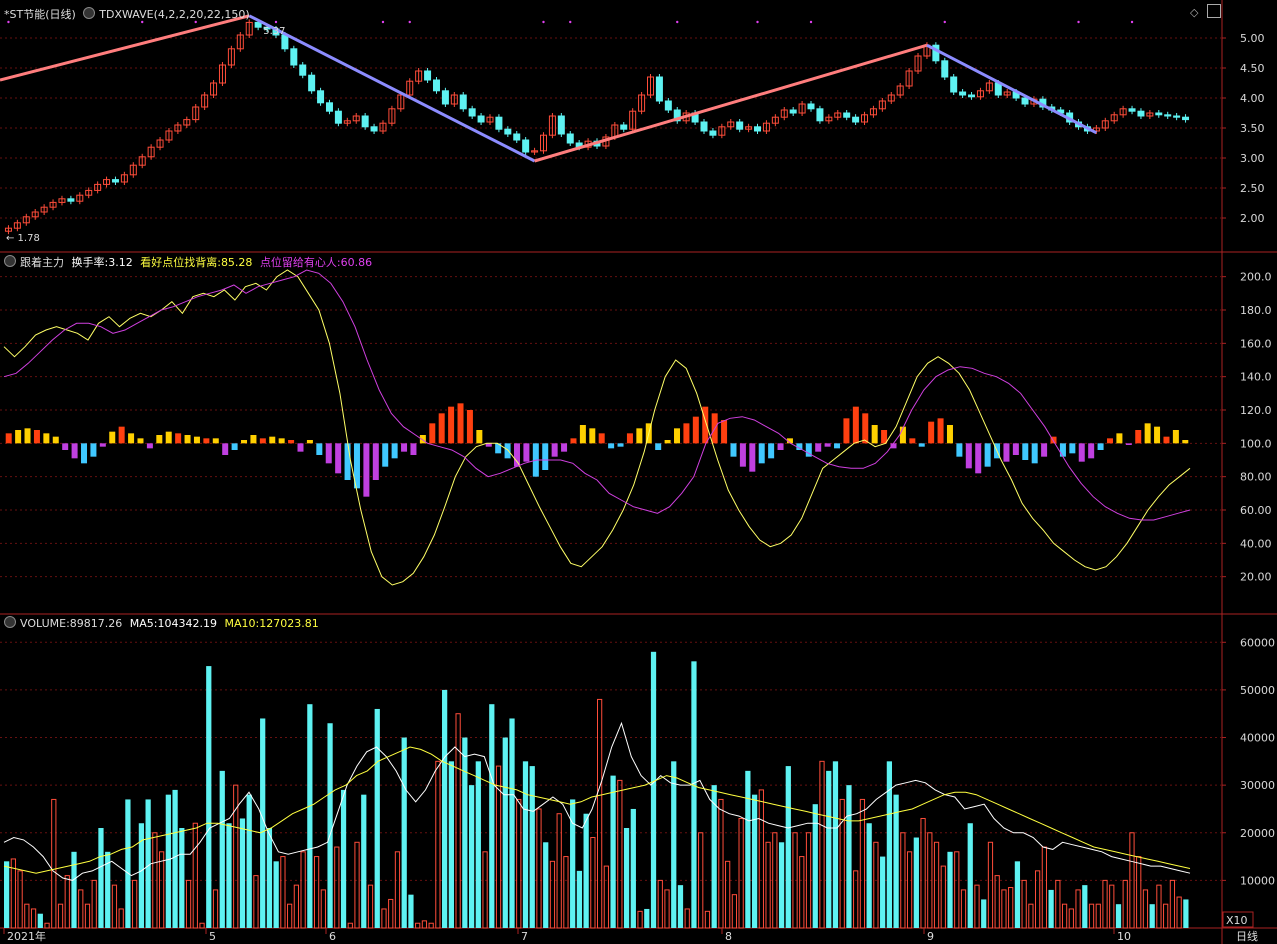 The height and width of the screenshot is (944, 1277). I want to click on diamond-icon: ◇, so click(1194, 12).